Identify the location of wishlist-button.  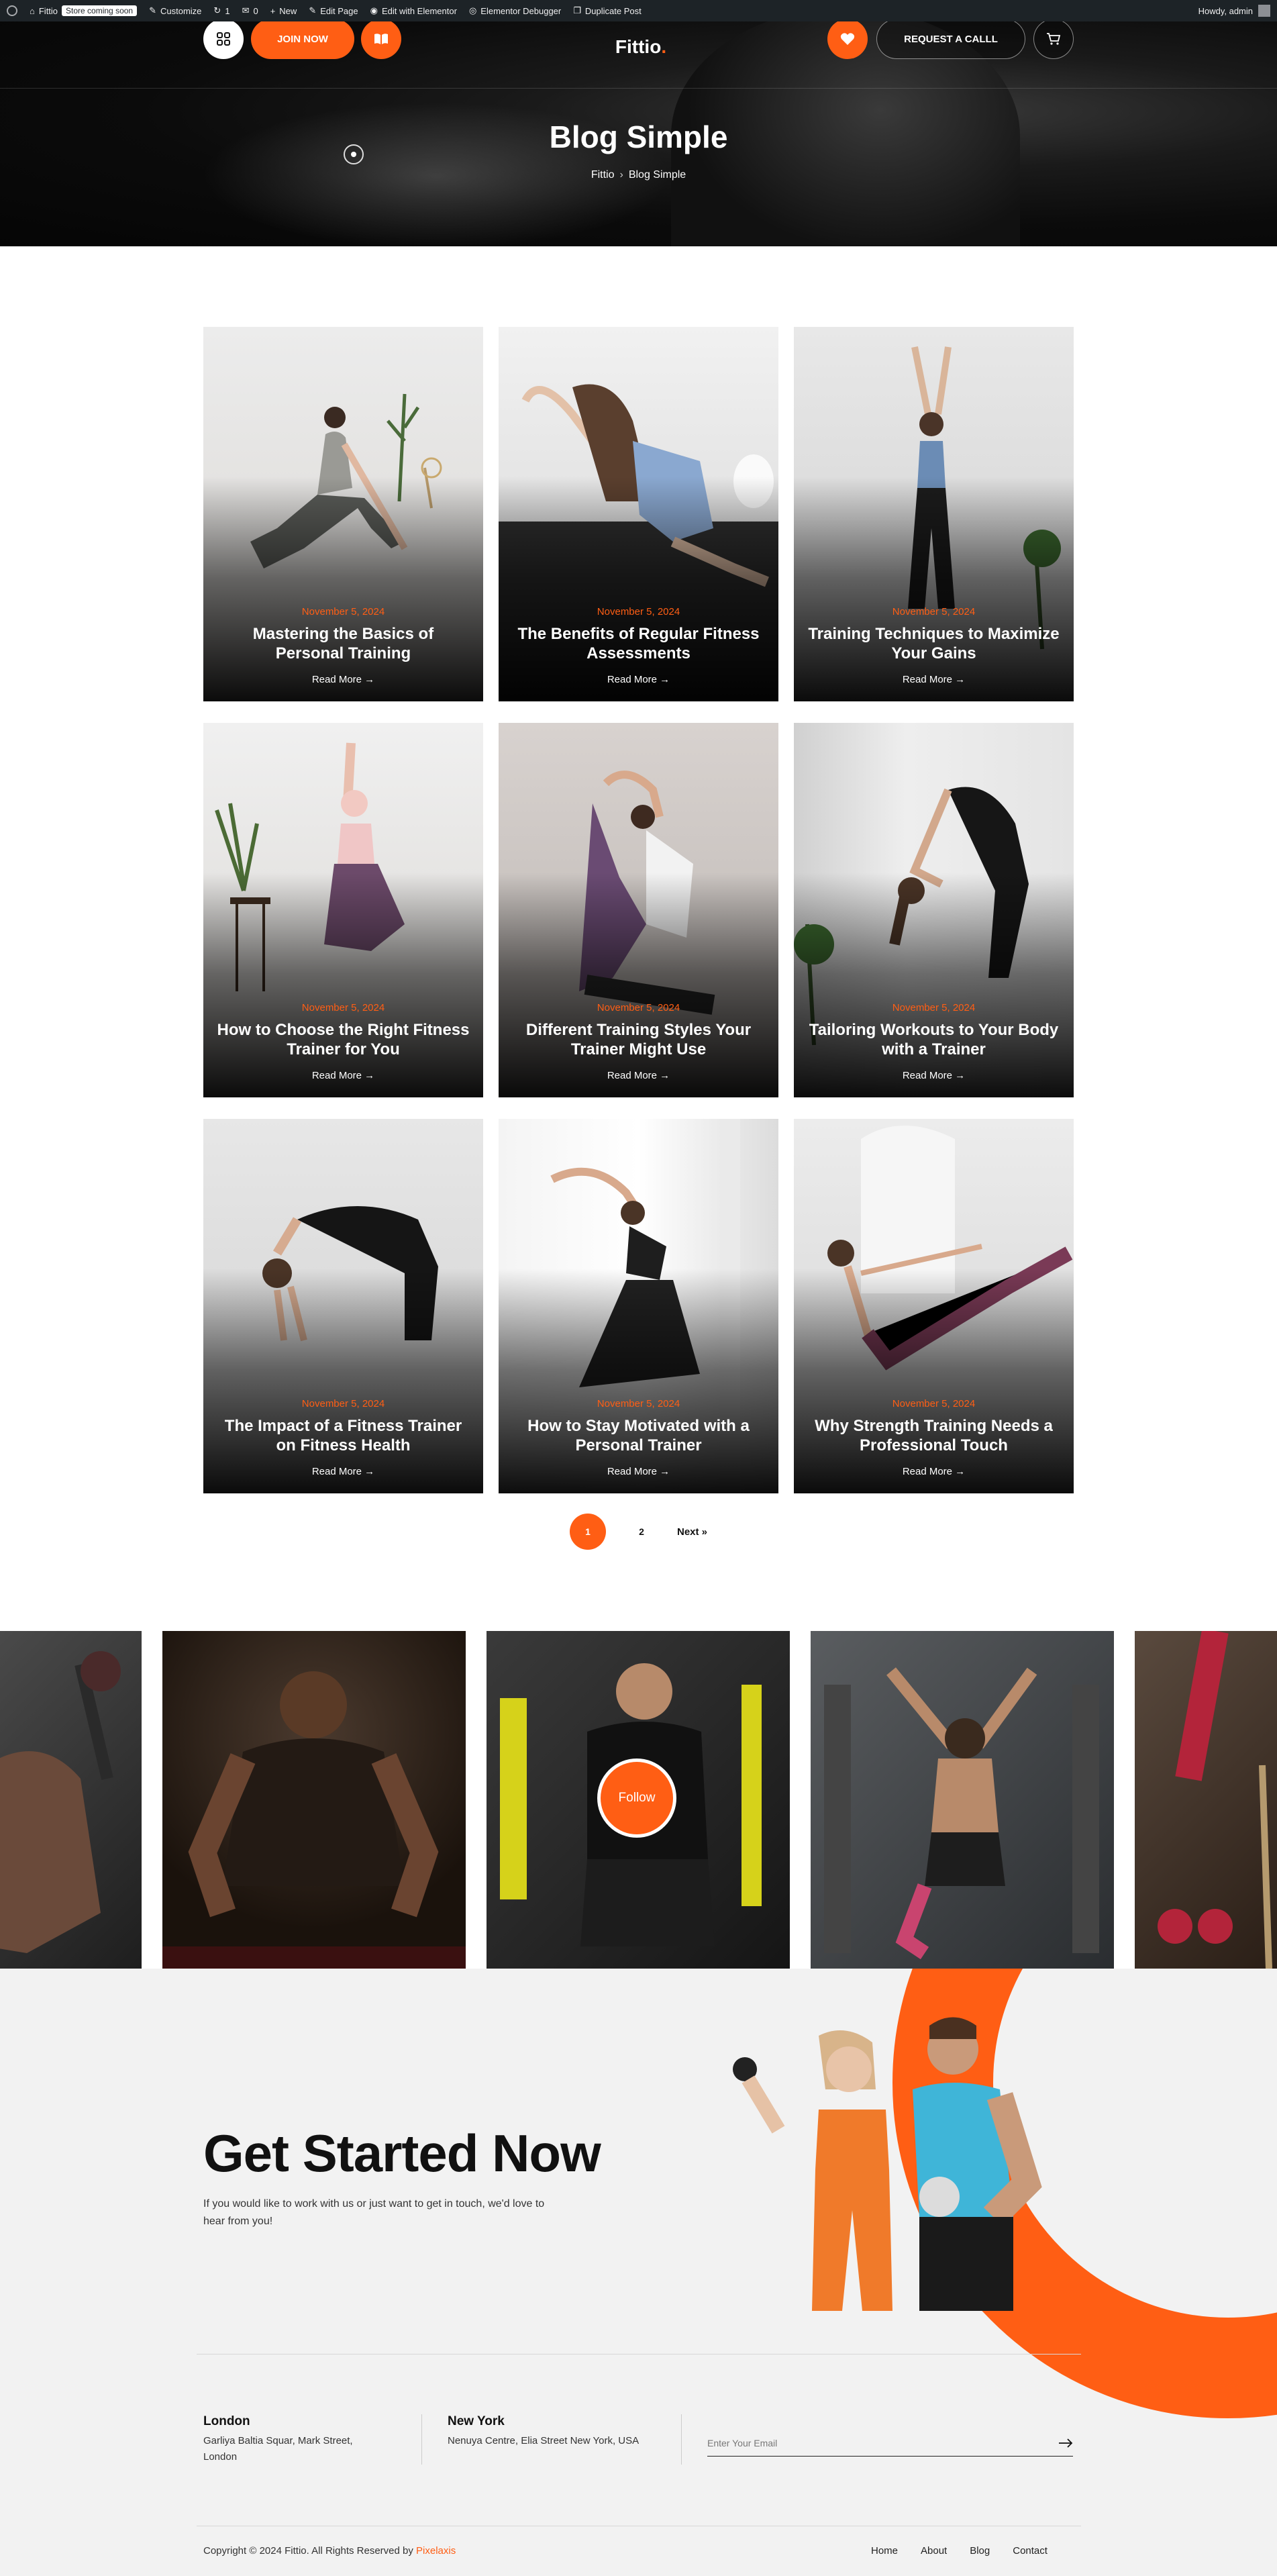
(847, 40).